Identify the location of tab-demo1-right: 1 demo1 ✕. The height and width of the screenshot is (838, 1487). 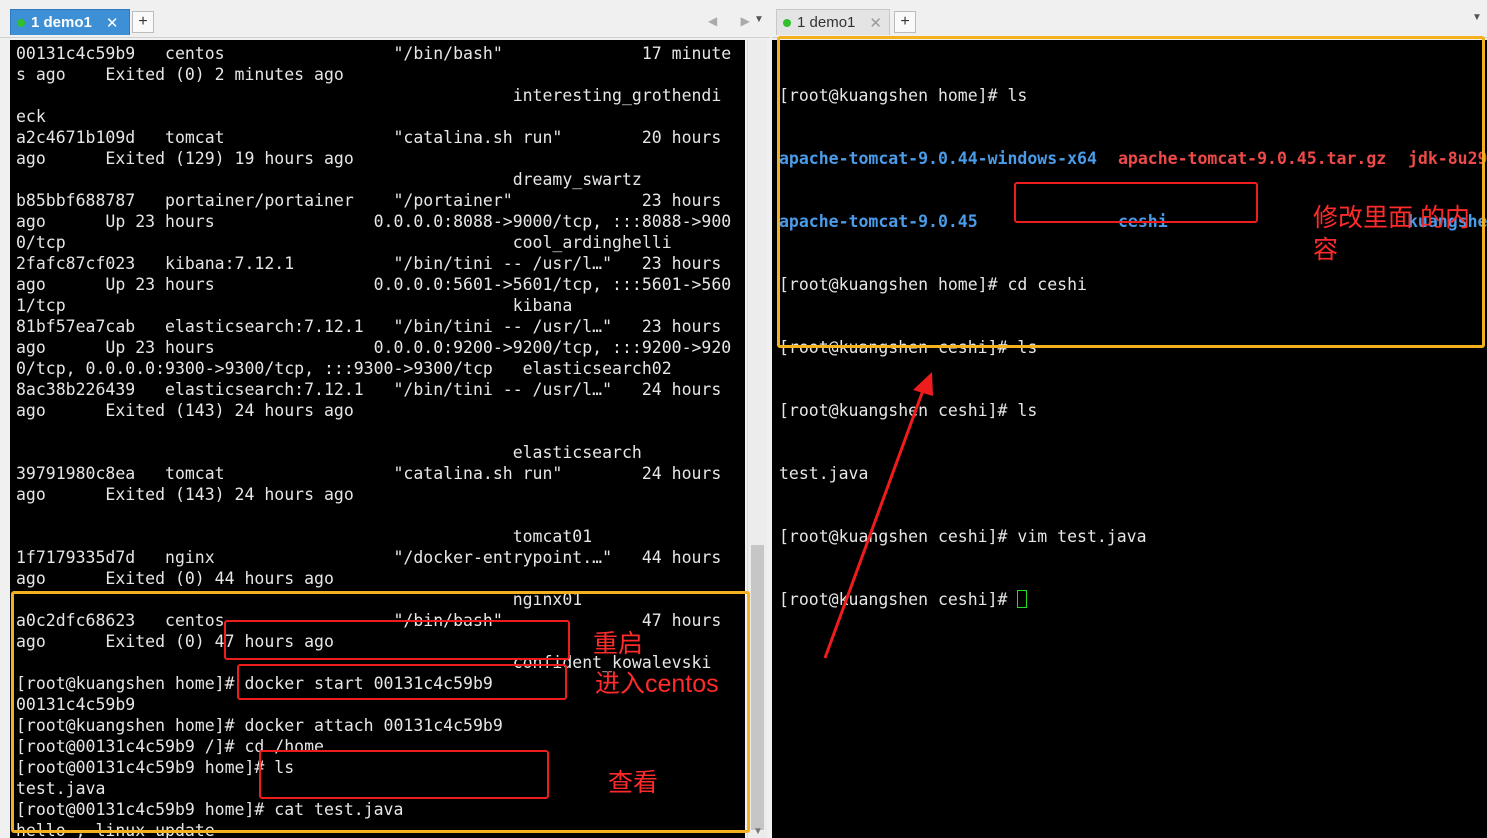
(833, 22).